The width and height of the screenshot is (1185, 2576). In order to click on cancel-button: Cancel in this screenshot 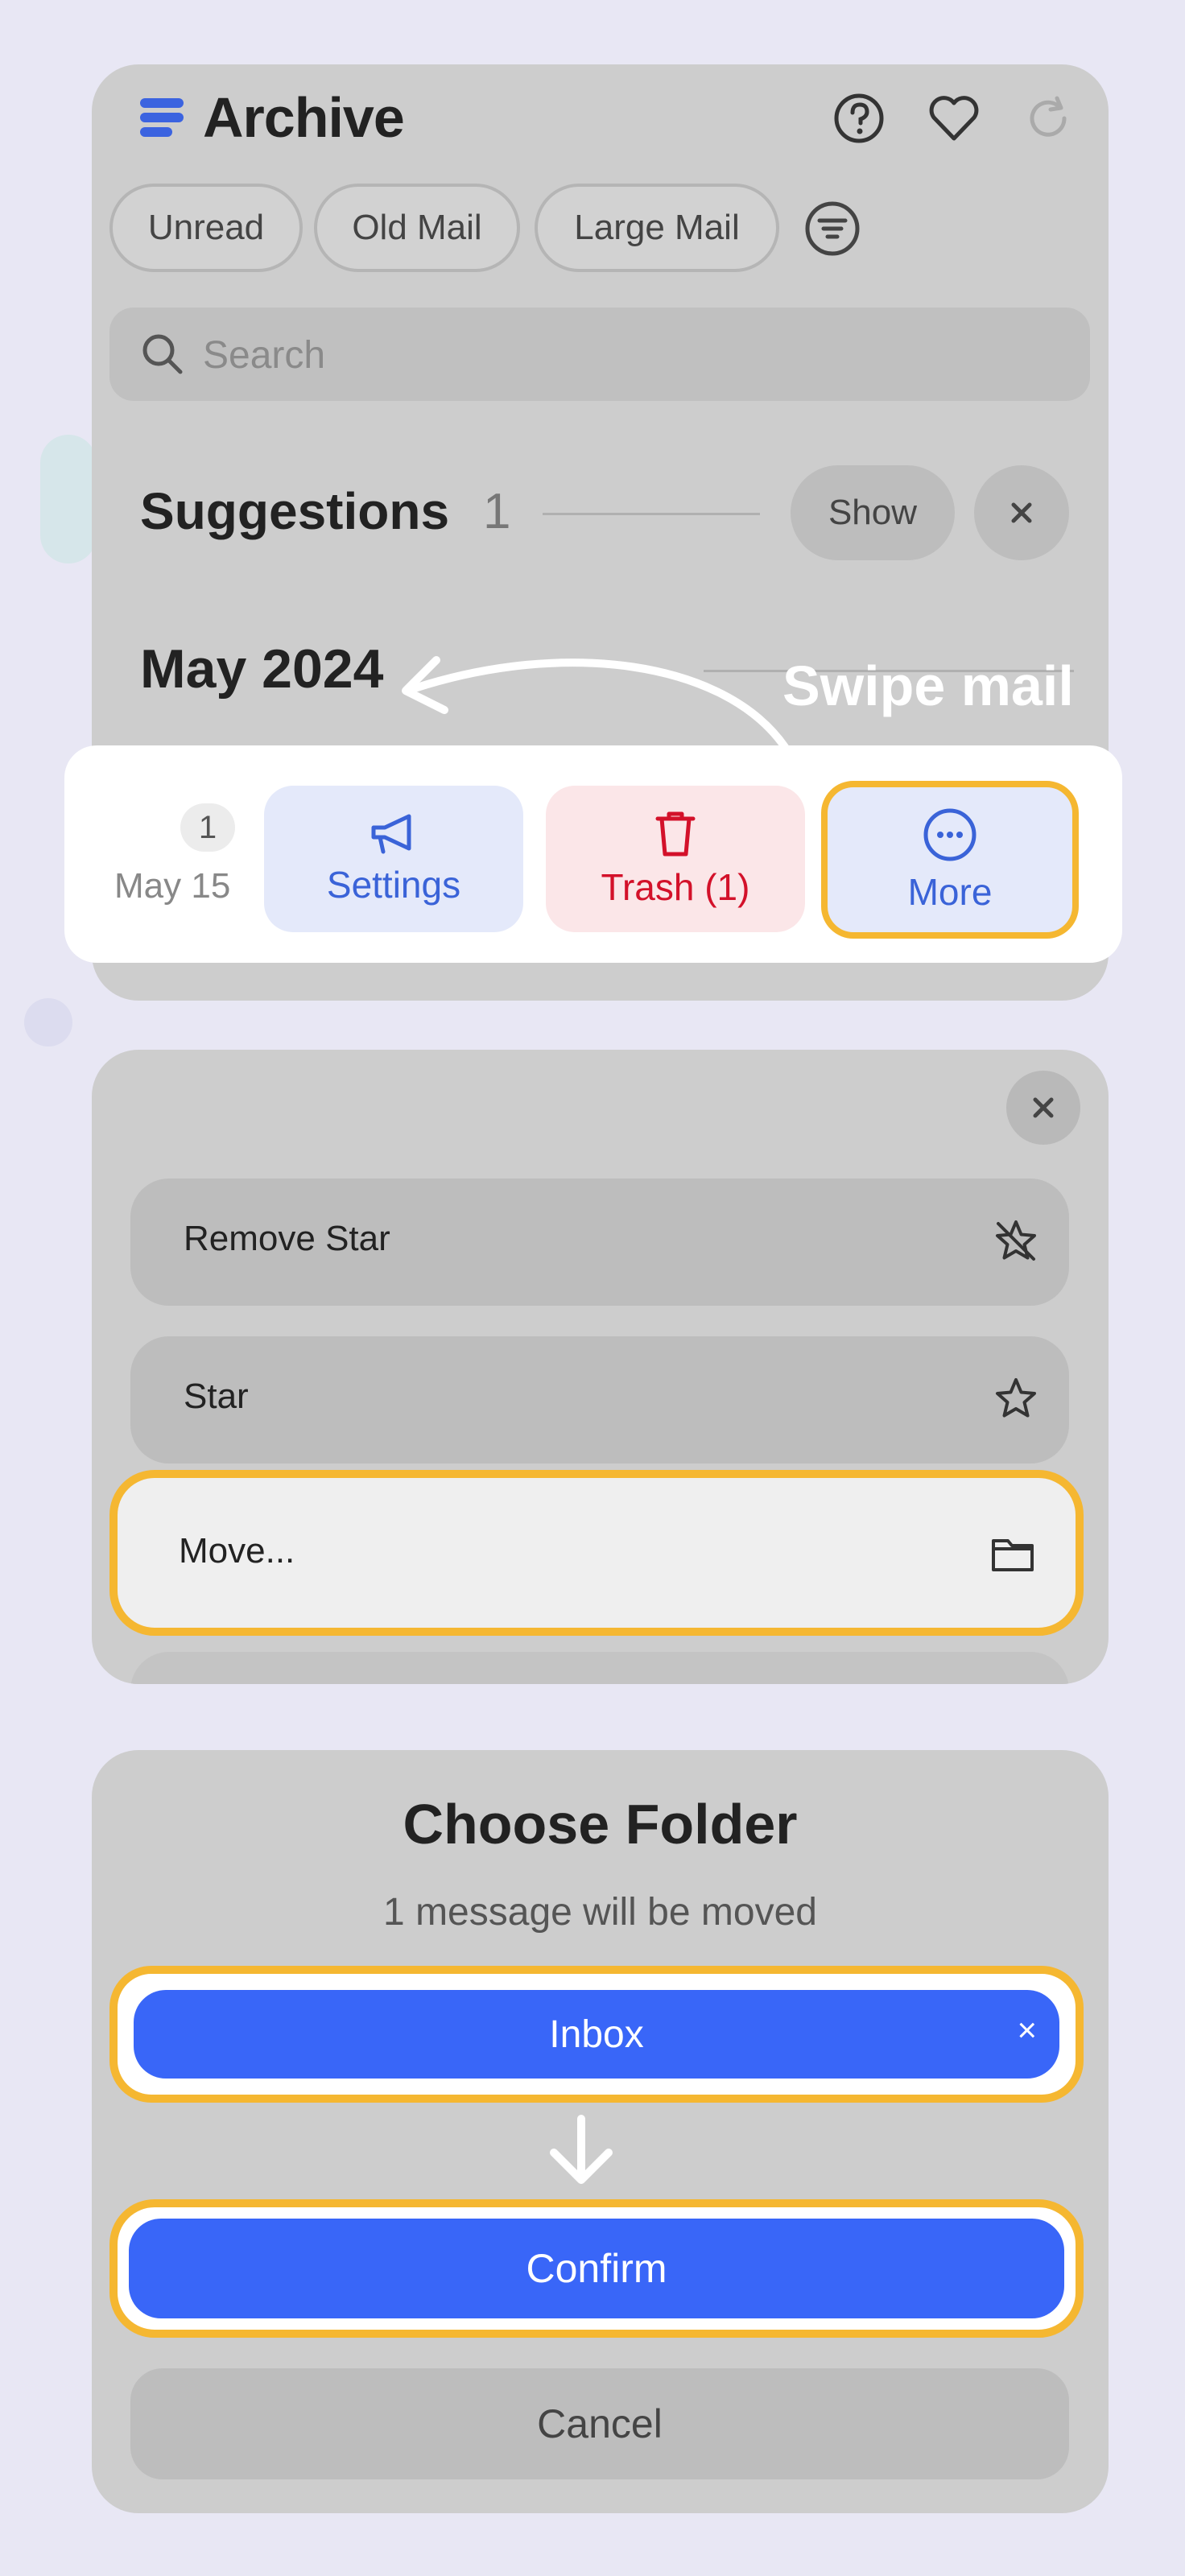, I will do `click(599, 2423)`.